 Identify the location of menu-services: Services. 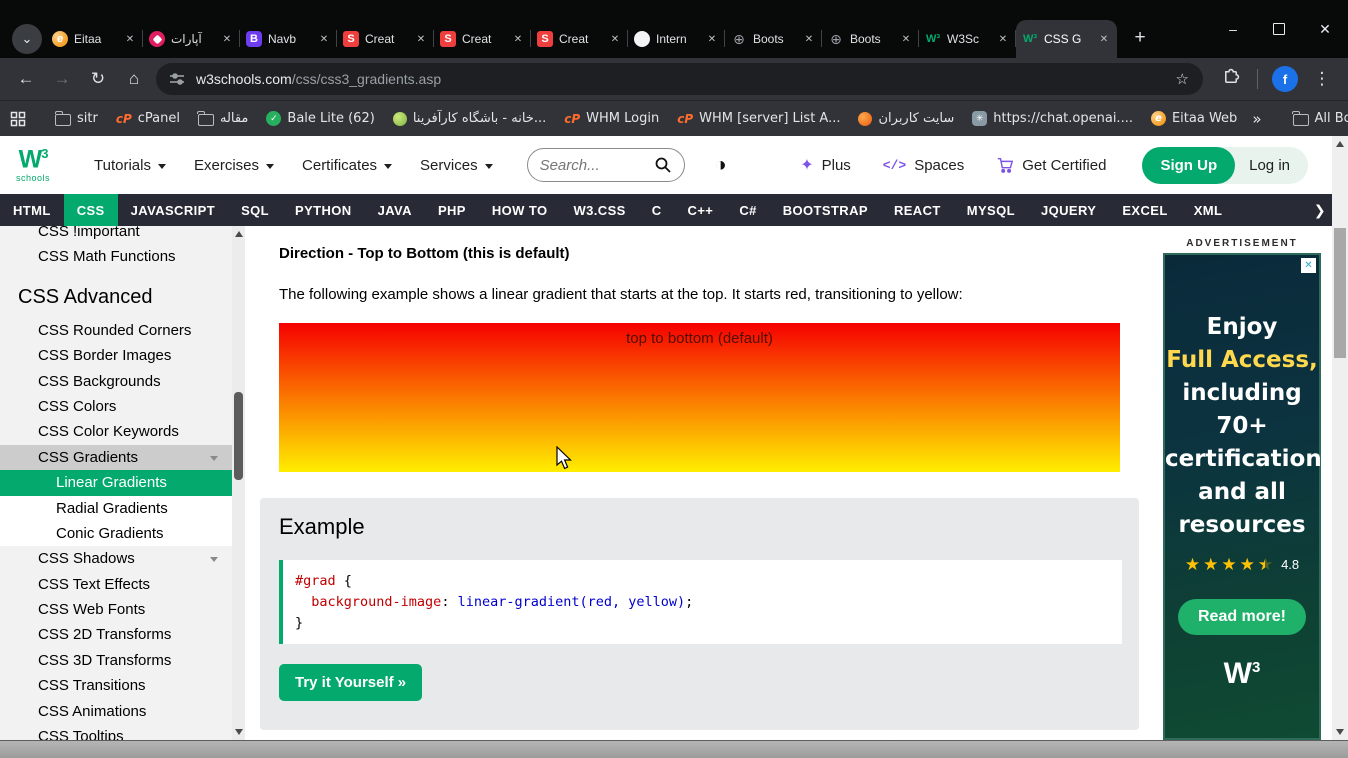
(456, 165).